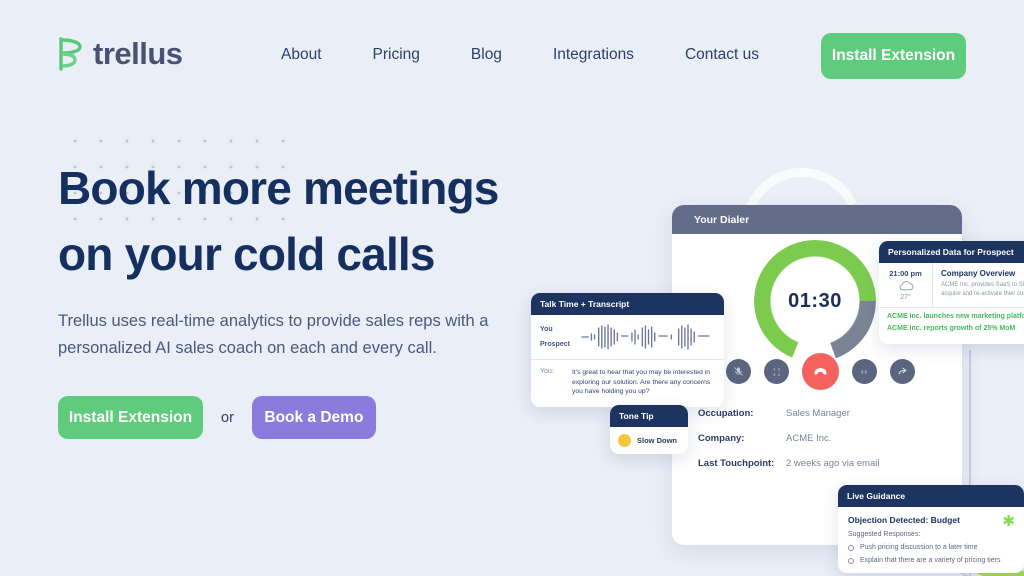  What do you see at coordinates (726, 413) in the screenshot?
I see `detail-label: Occupation:` at bounding box center [726, 413].